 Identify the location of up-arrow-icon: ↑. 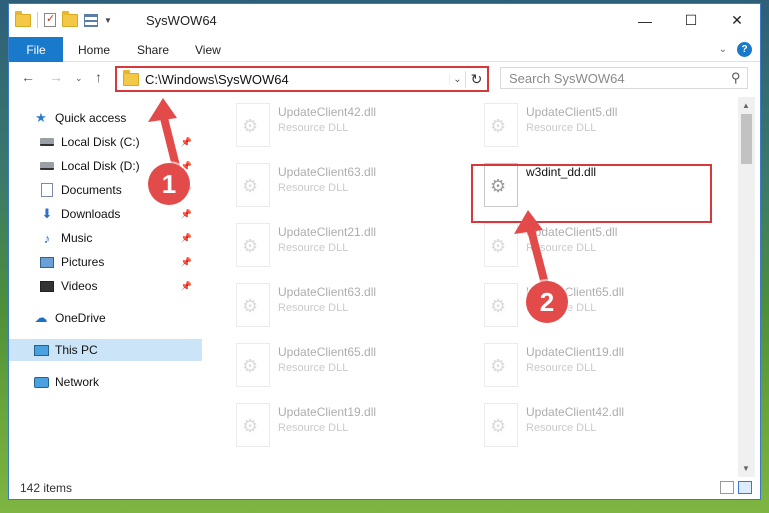
(98, 77).